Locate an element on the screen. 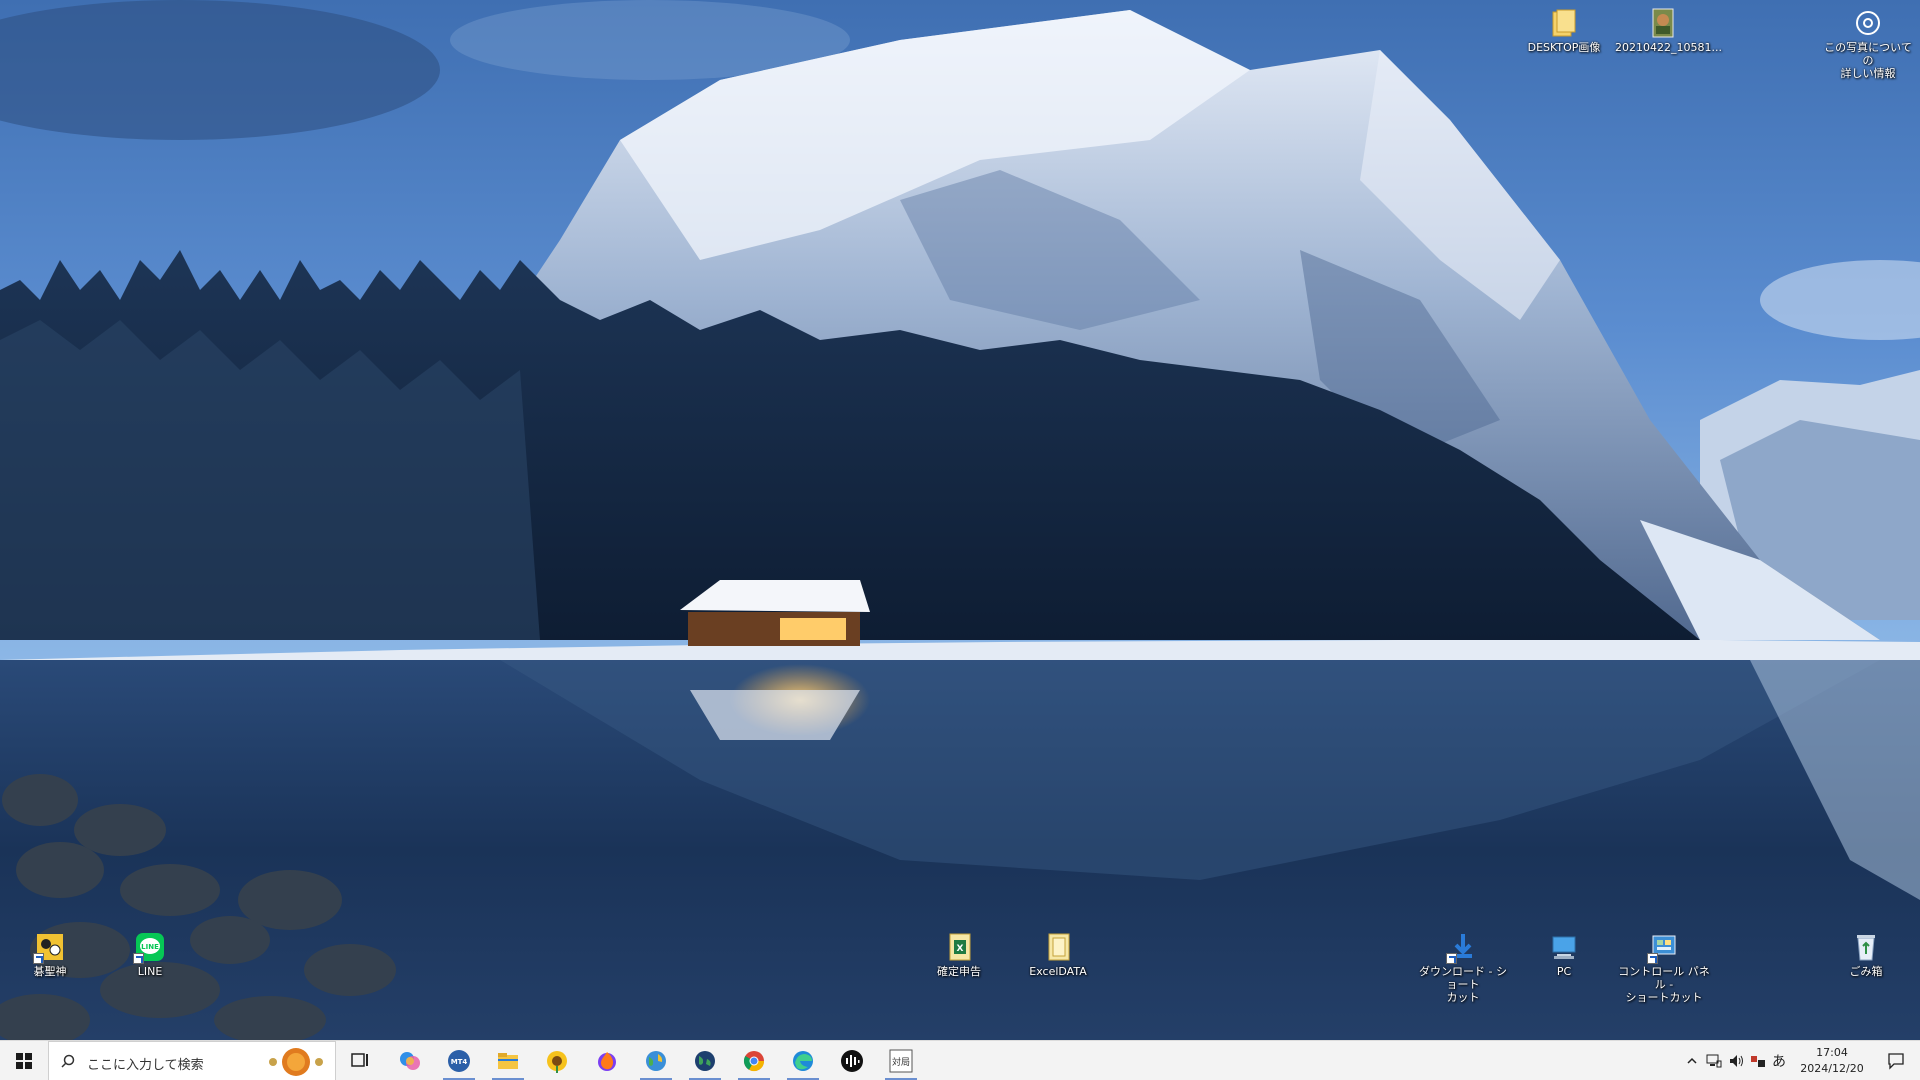 The image size is (1920, 1080). taskbar-firefox is located at coordinates (607, 1060).